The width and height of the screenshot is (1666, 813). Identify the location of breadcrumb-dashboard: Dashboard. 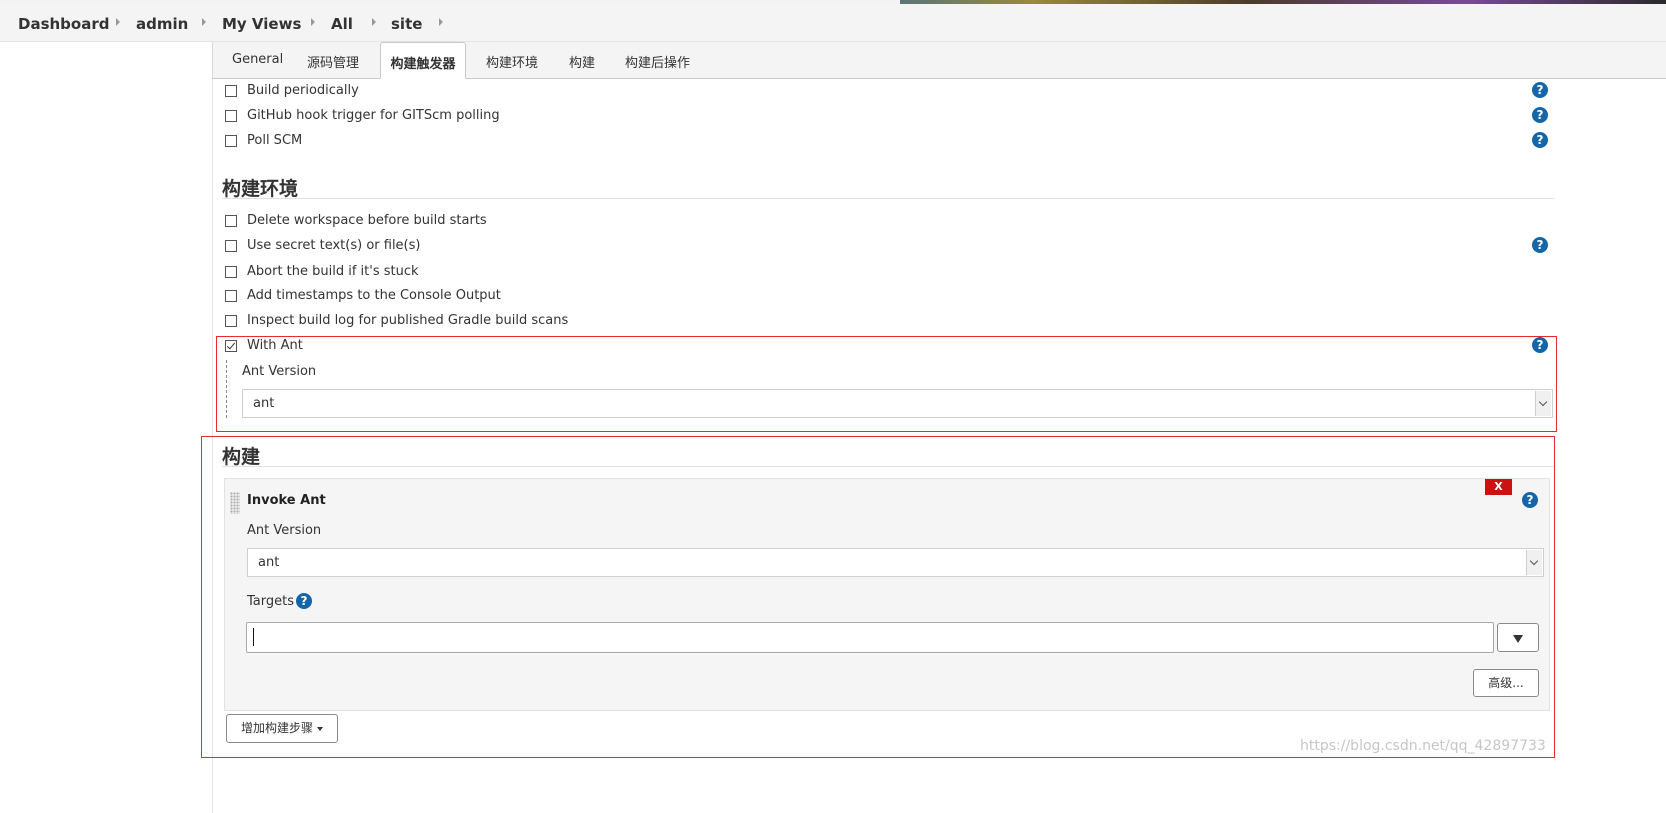
(63, 24).